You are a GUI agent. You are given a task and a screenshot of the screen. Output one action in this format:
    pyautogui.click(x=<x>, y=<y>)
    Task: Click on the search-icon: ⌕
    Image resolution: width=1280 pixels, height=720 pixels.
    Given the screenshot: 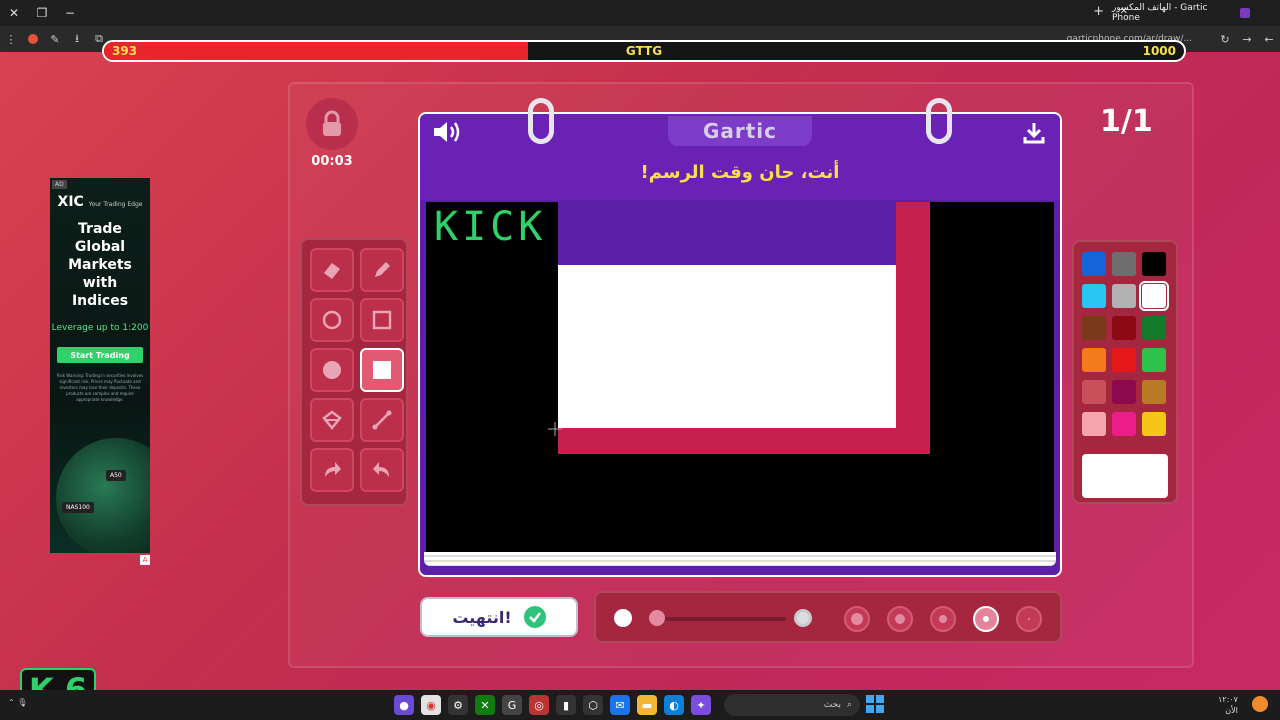 What is the action you would take?
    pyautogui.click(x=849, y=705)
    